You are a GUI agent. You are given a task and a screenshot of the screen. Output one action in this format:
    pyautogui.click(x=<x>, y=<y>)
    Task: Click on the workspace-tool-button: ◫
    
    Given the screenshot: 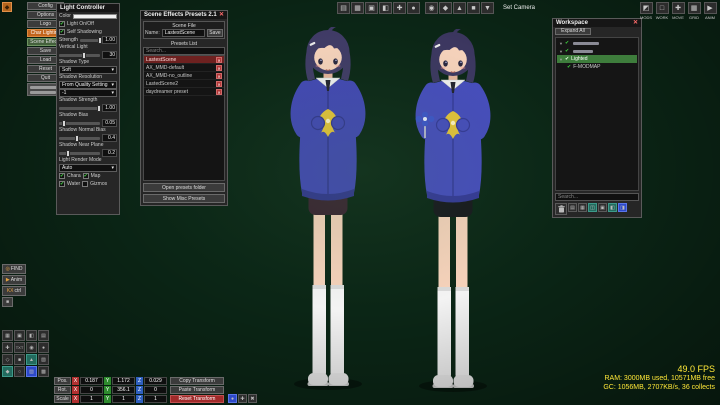 What is the action you would take?
    pyautogui.click(x=592, y=207)
    